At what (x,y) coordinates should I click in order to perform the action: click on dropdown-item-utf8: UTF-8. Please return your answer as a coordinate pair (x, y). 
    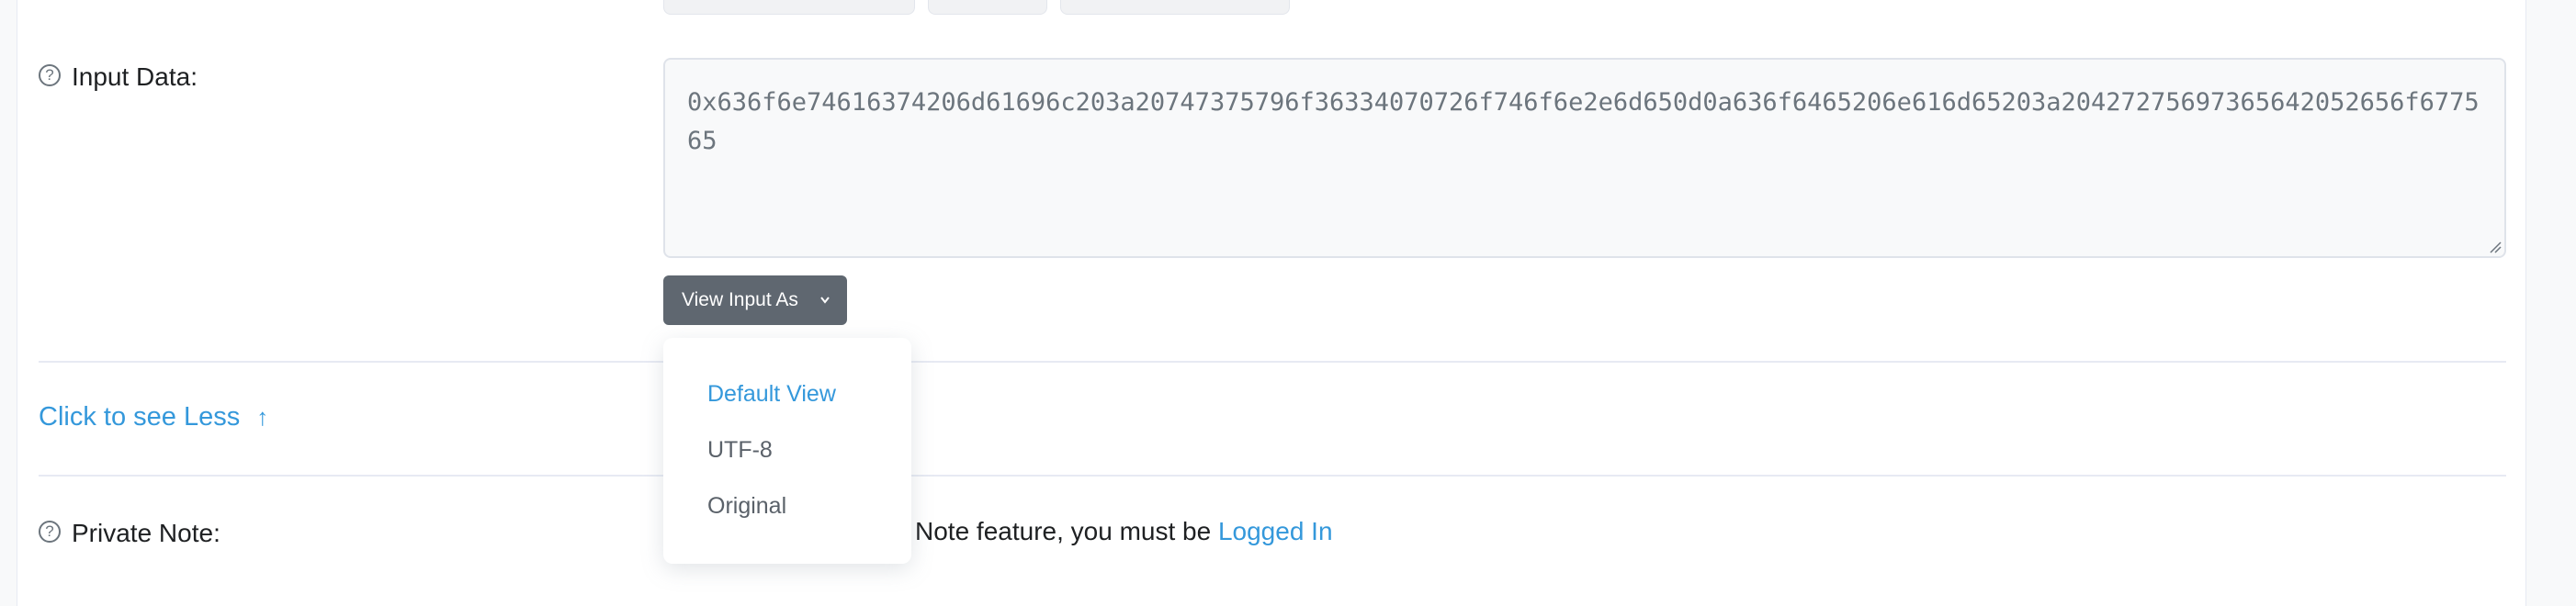
    Looking at the image, I should click on (740, 451).